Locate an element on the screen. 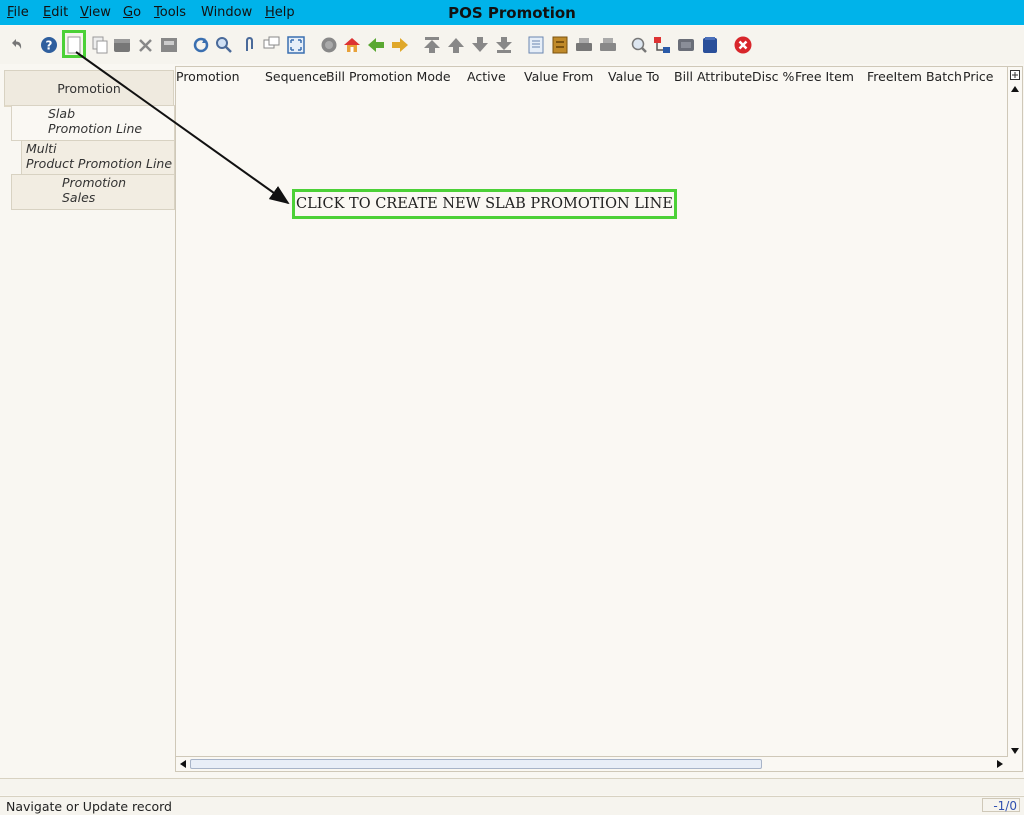 The image size is (1024, 815). previous-record-icon is located at coordinates (456, 45).